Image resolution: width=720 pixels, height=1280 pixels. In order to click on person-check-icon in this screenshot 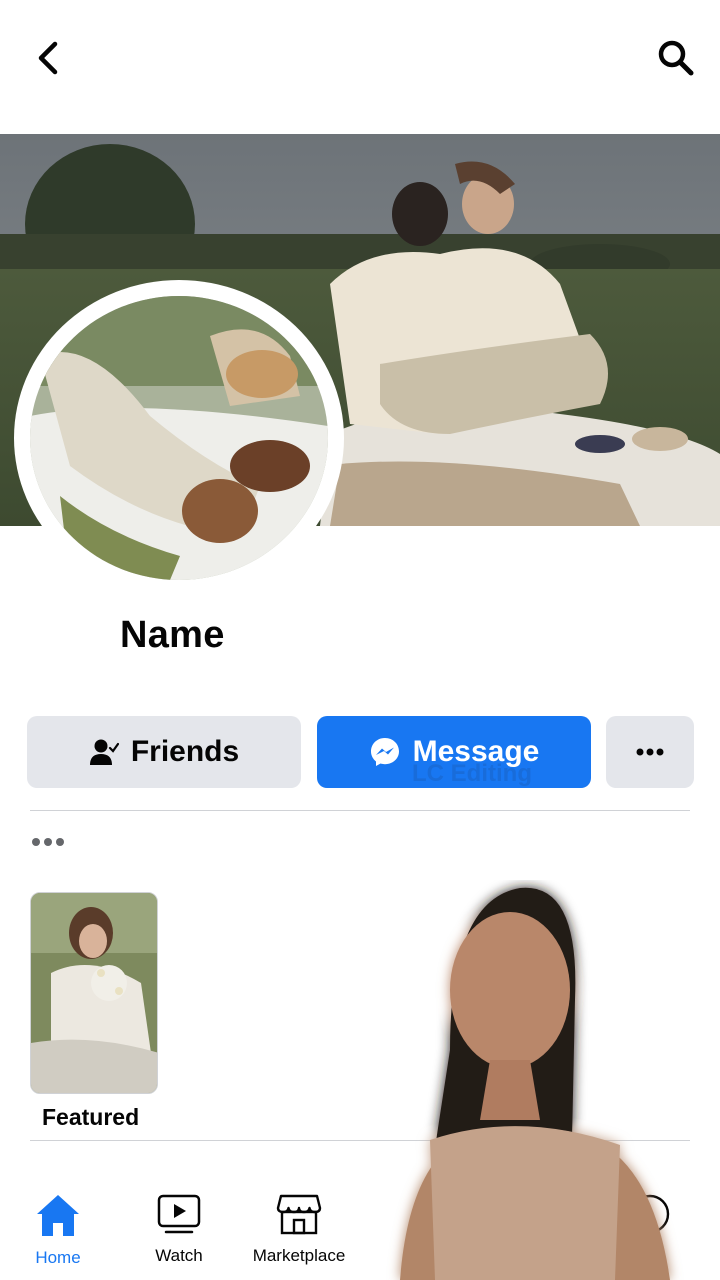, I will do `click(104, 752)`.